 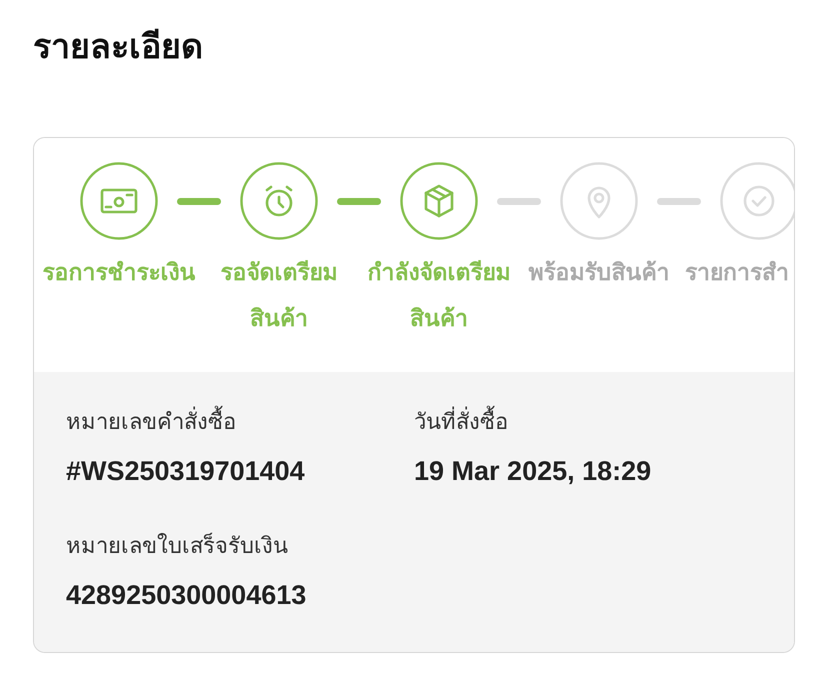 What do you see at coordinates (279, 295) in the screenshot?
I see `step-label: รอจัดเตรียมสินค้า` at bounding box center [279, 295].